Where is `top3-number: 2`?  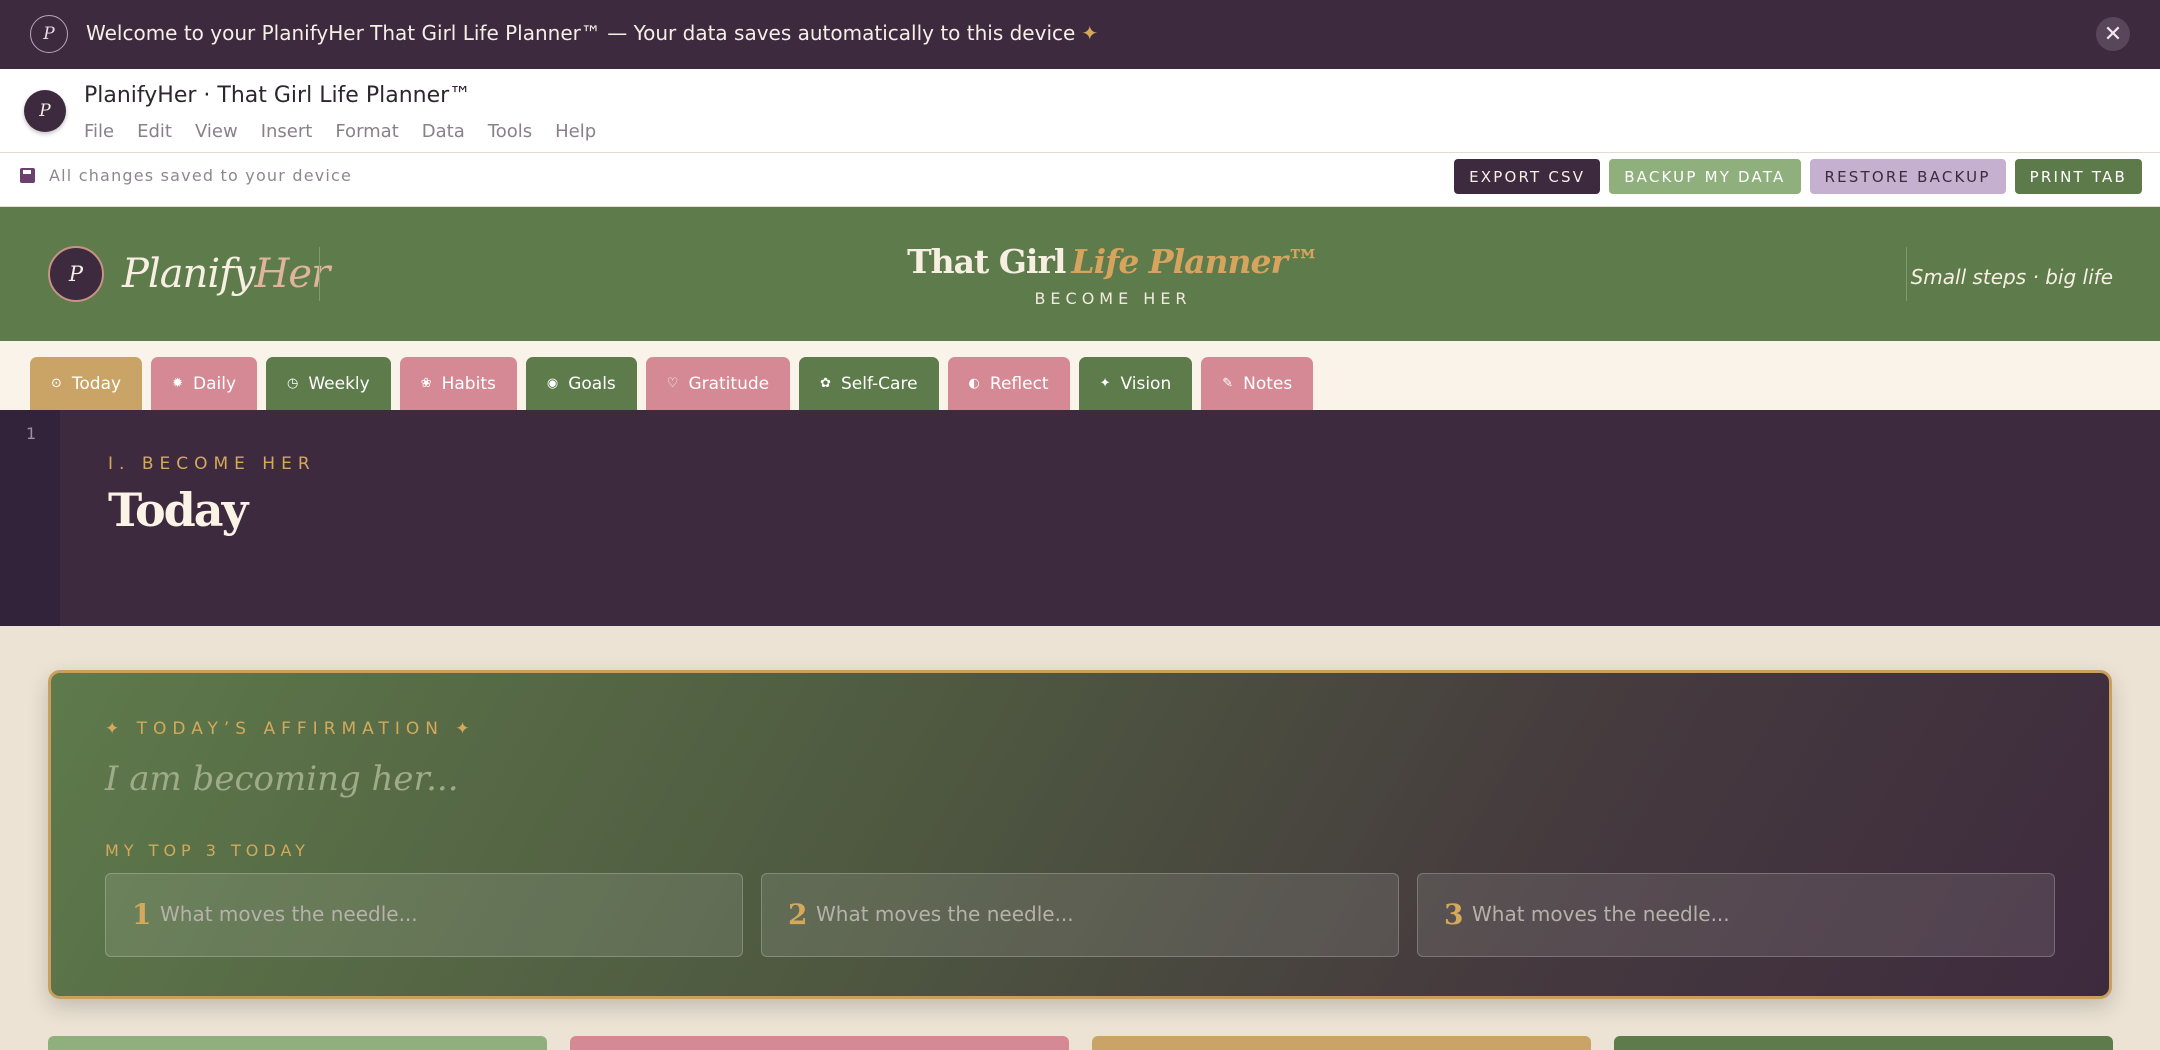
top3-number: 2 is located at coordinates (798, 914).